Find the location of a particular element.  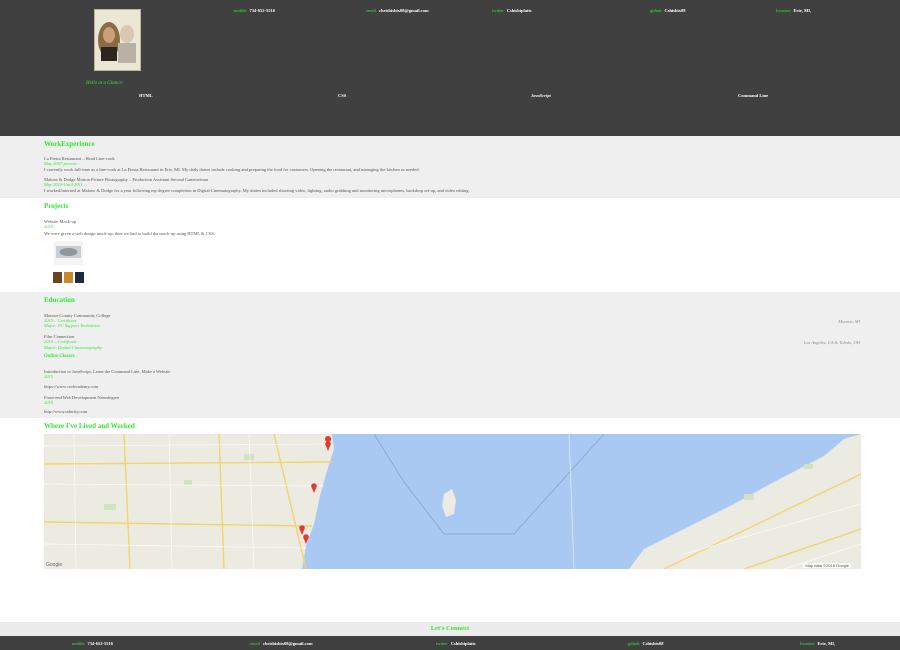

education-title: Education is located at coordinates (59, 300).